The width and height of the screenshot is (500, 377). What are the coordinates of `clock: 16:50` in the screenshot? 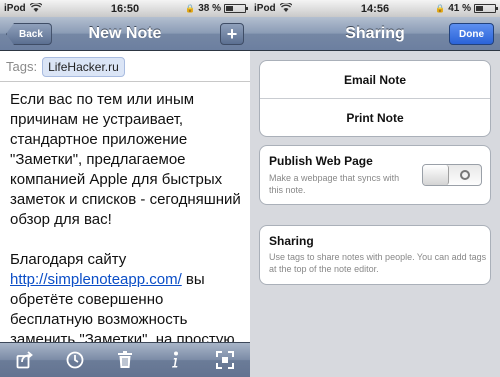 It's located at (125, 8).